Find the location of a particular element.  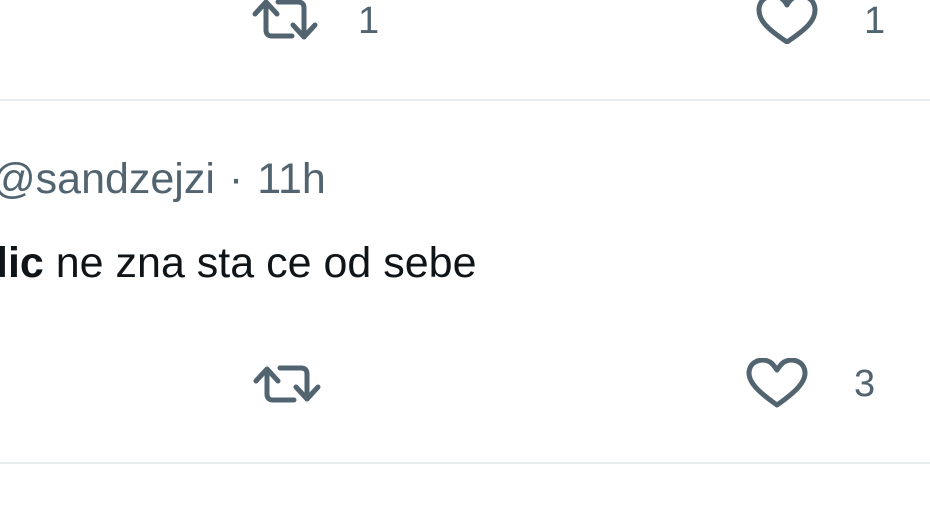

retweet-button is located at coordinates (304, 384).